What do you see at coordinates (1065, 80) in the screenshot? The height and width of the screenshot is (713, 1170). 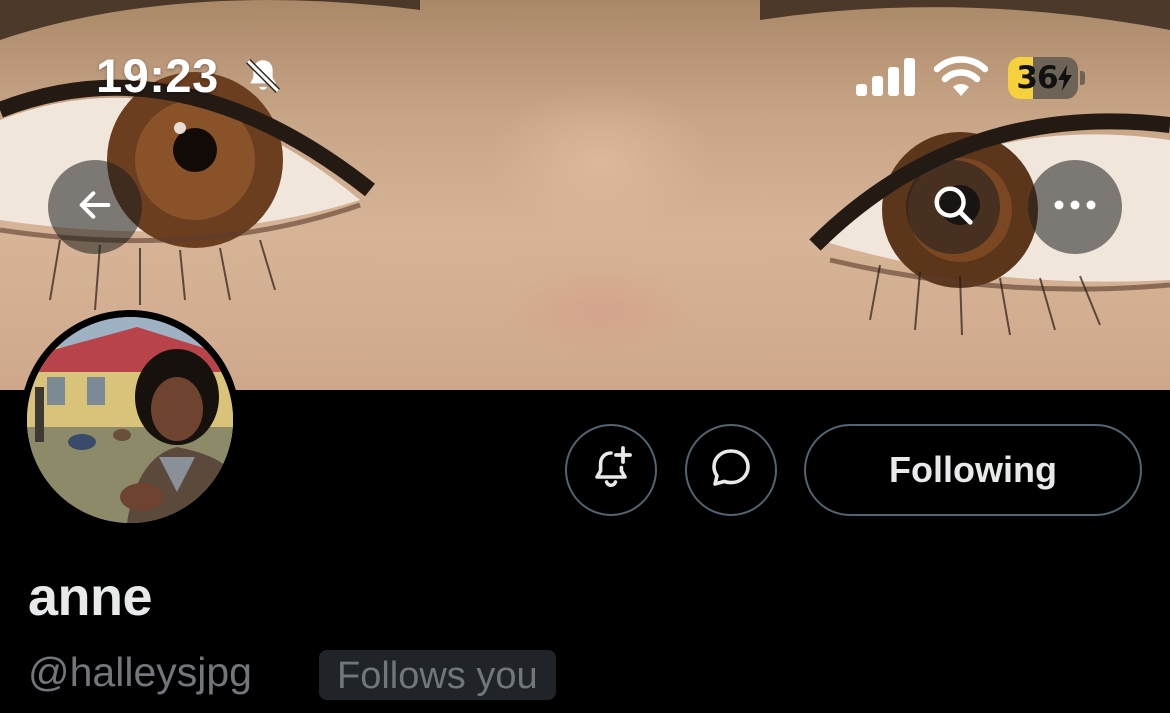 I see `charging-bolt-icon` at bounding box center [1065, 80].